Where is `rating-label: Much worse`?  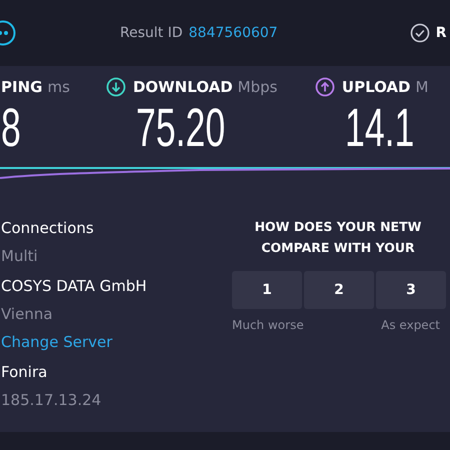
rating-label: Much worse is located at coordinates (268, 325).